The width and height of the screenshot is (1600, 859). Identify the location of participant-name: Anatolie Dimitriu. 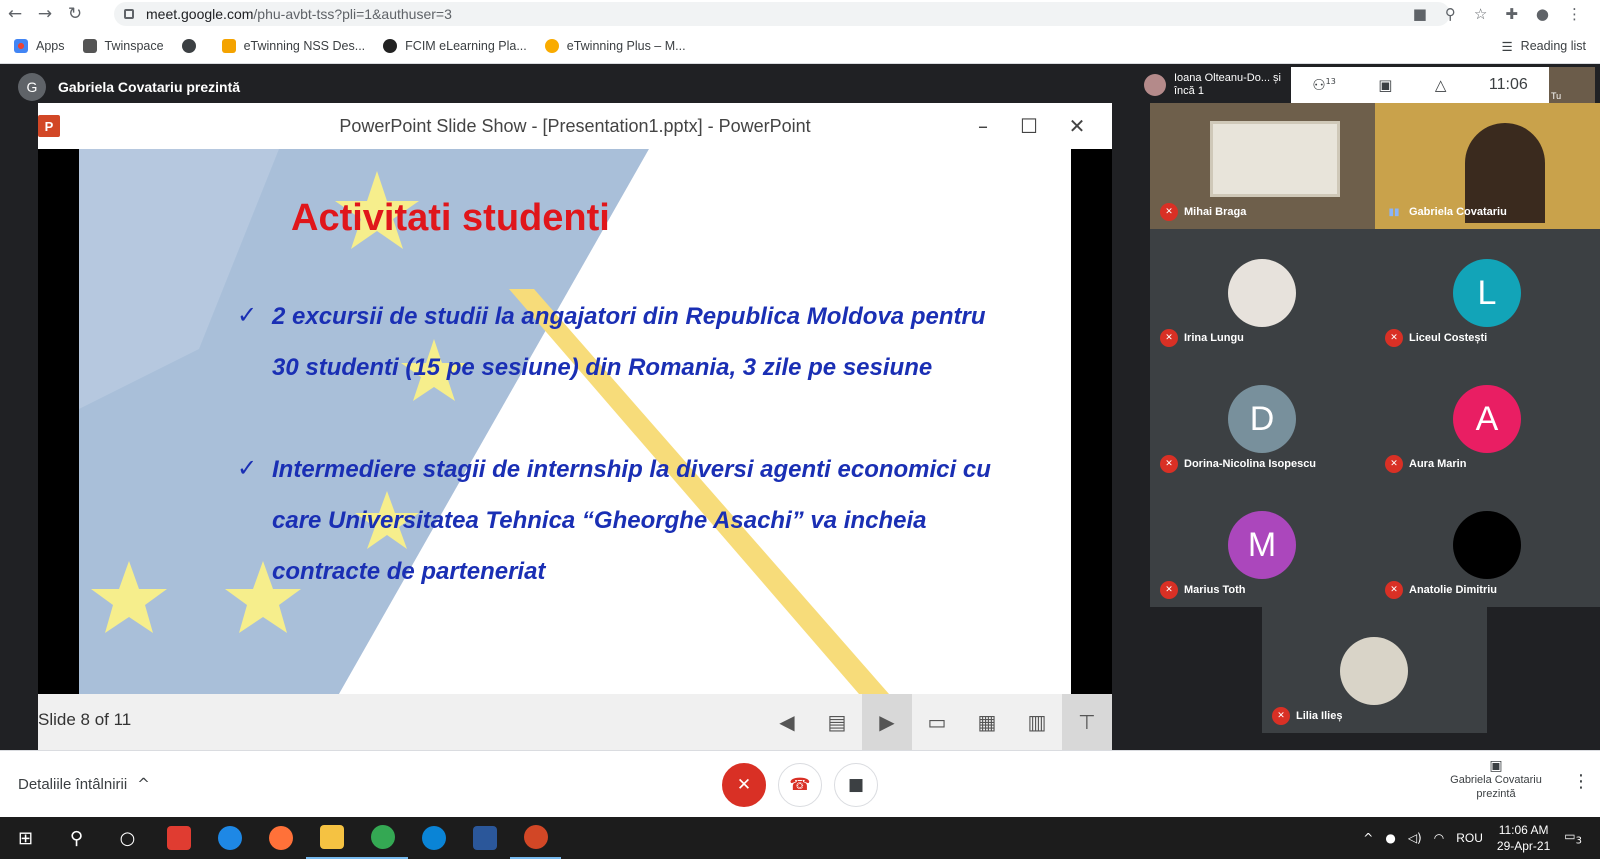
(1453, 590).